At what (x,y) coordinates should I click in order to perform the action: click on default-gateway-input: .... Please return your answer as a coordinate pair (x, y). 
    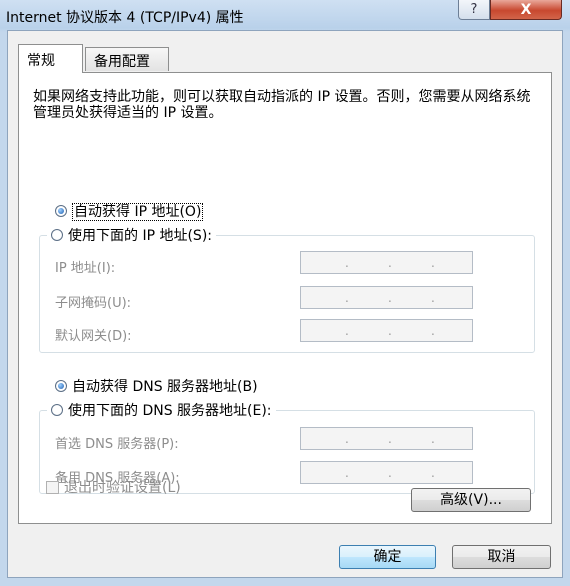
    Looking at the image, I should click on (386, 330).